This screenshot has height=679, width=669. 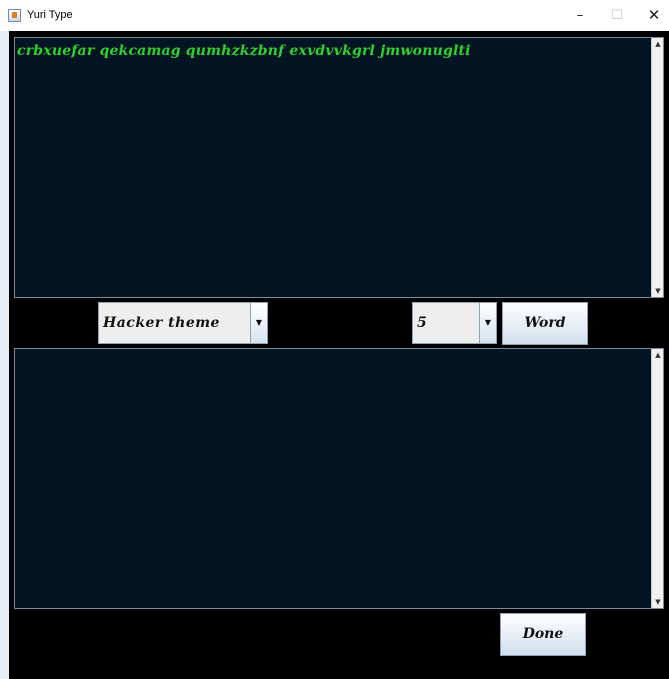 I want to click on theme-select: Hacker theme ▼, so click(x=183, y=323).